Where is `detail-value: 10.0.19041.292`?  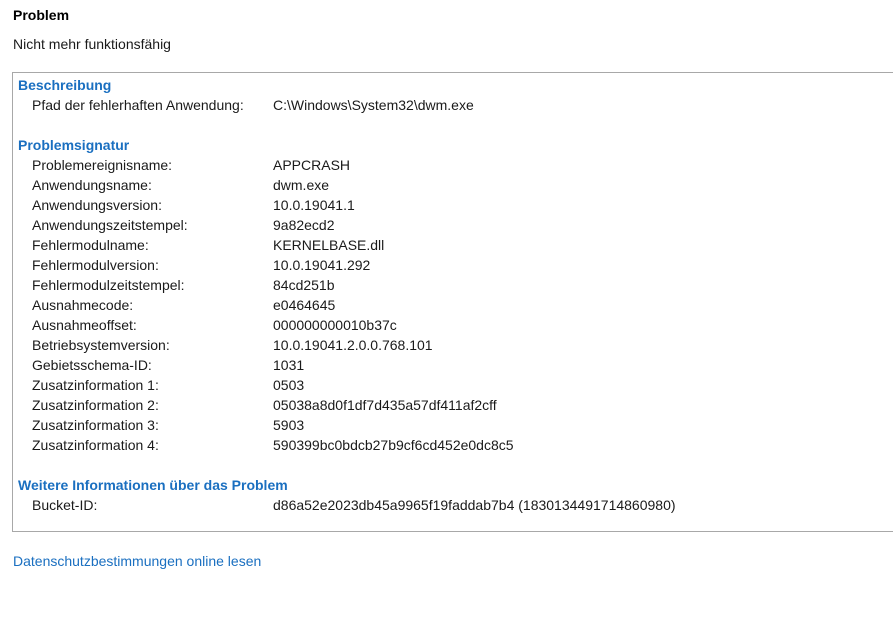
detail-value: 10.0.19041.292 is located at coordinates (322, 265).